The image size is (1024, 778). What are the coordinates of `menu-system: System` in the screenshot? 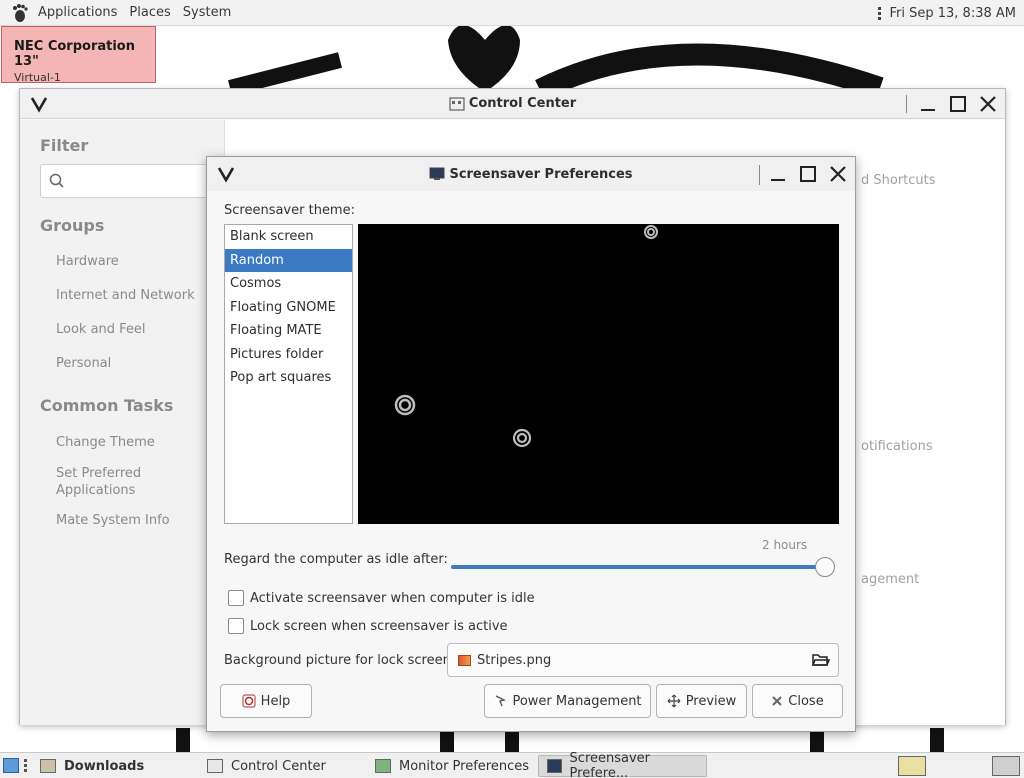 It's located at (207, 13).